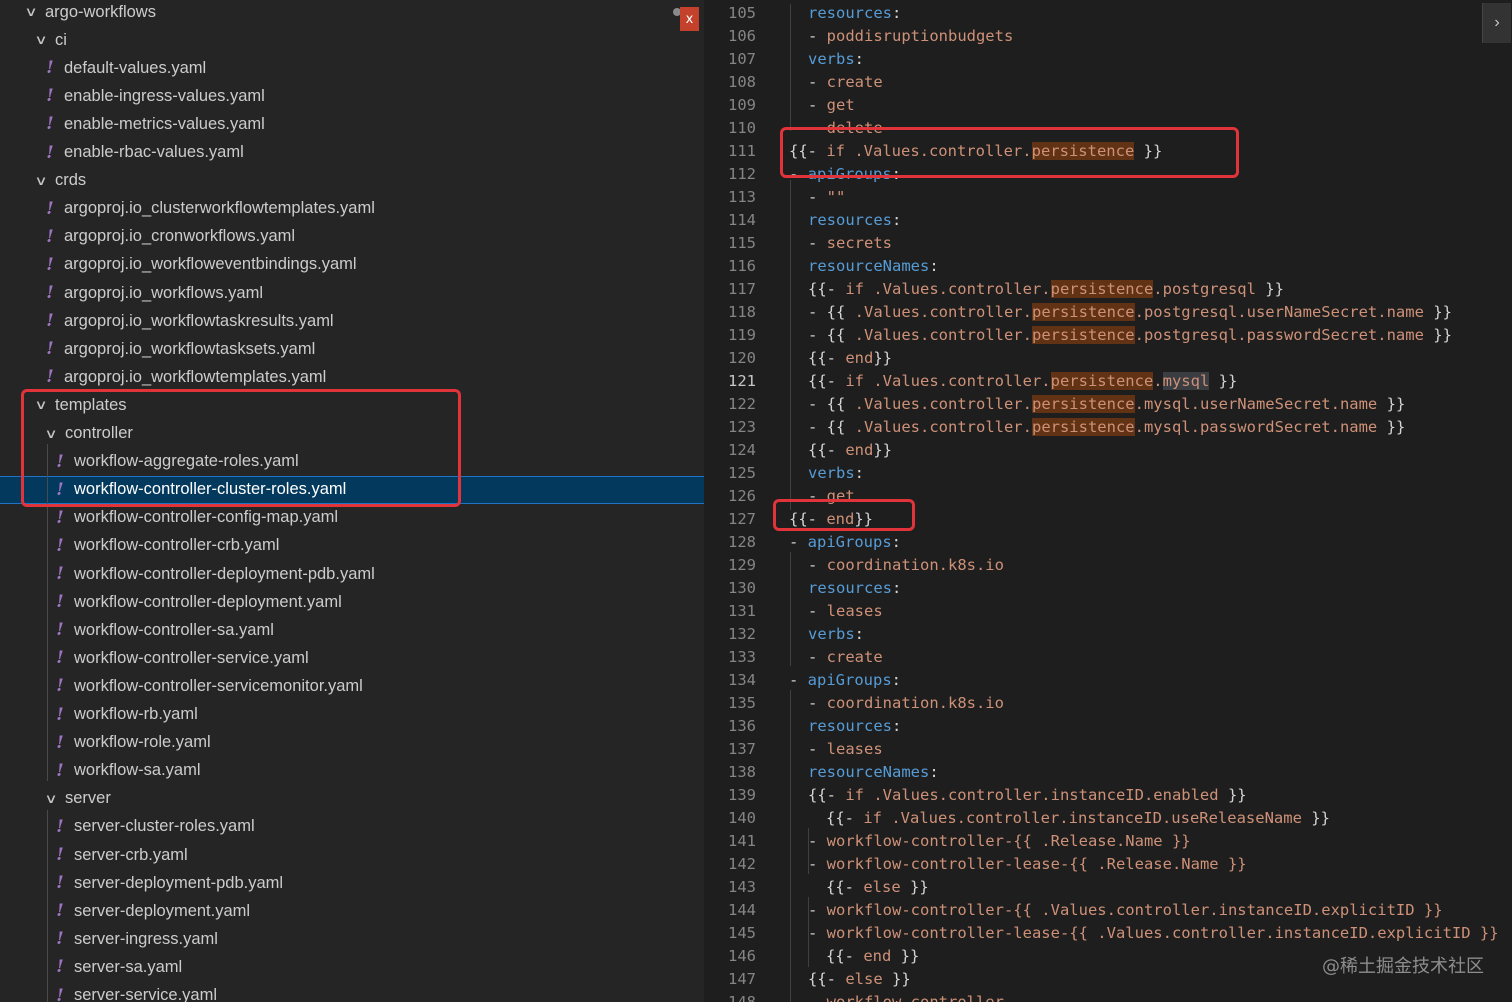  Describe the element at coordinates (1108, 748) in the screenshot. I see `code-line: 137 - leases` at that location.